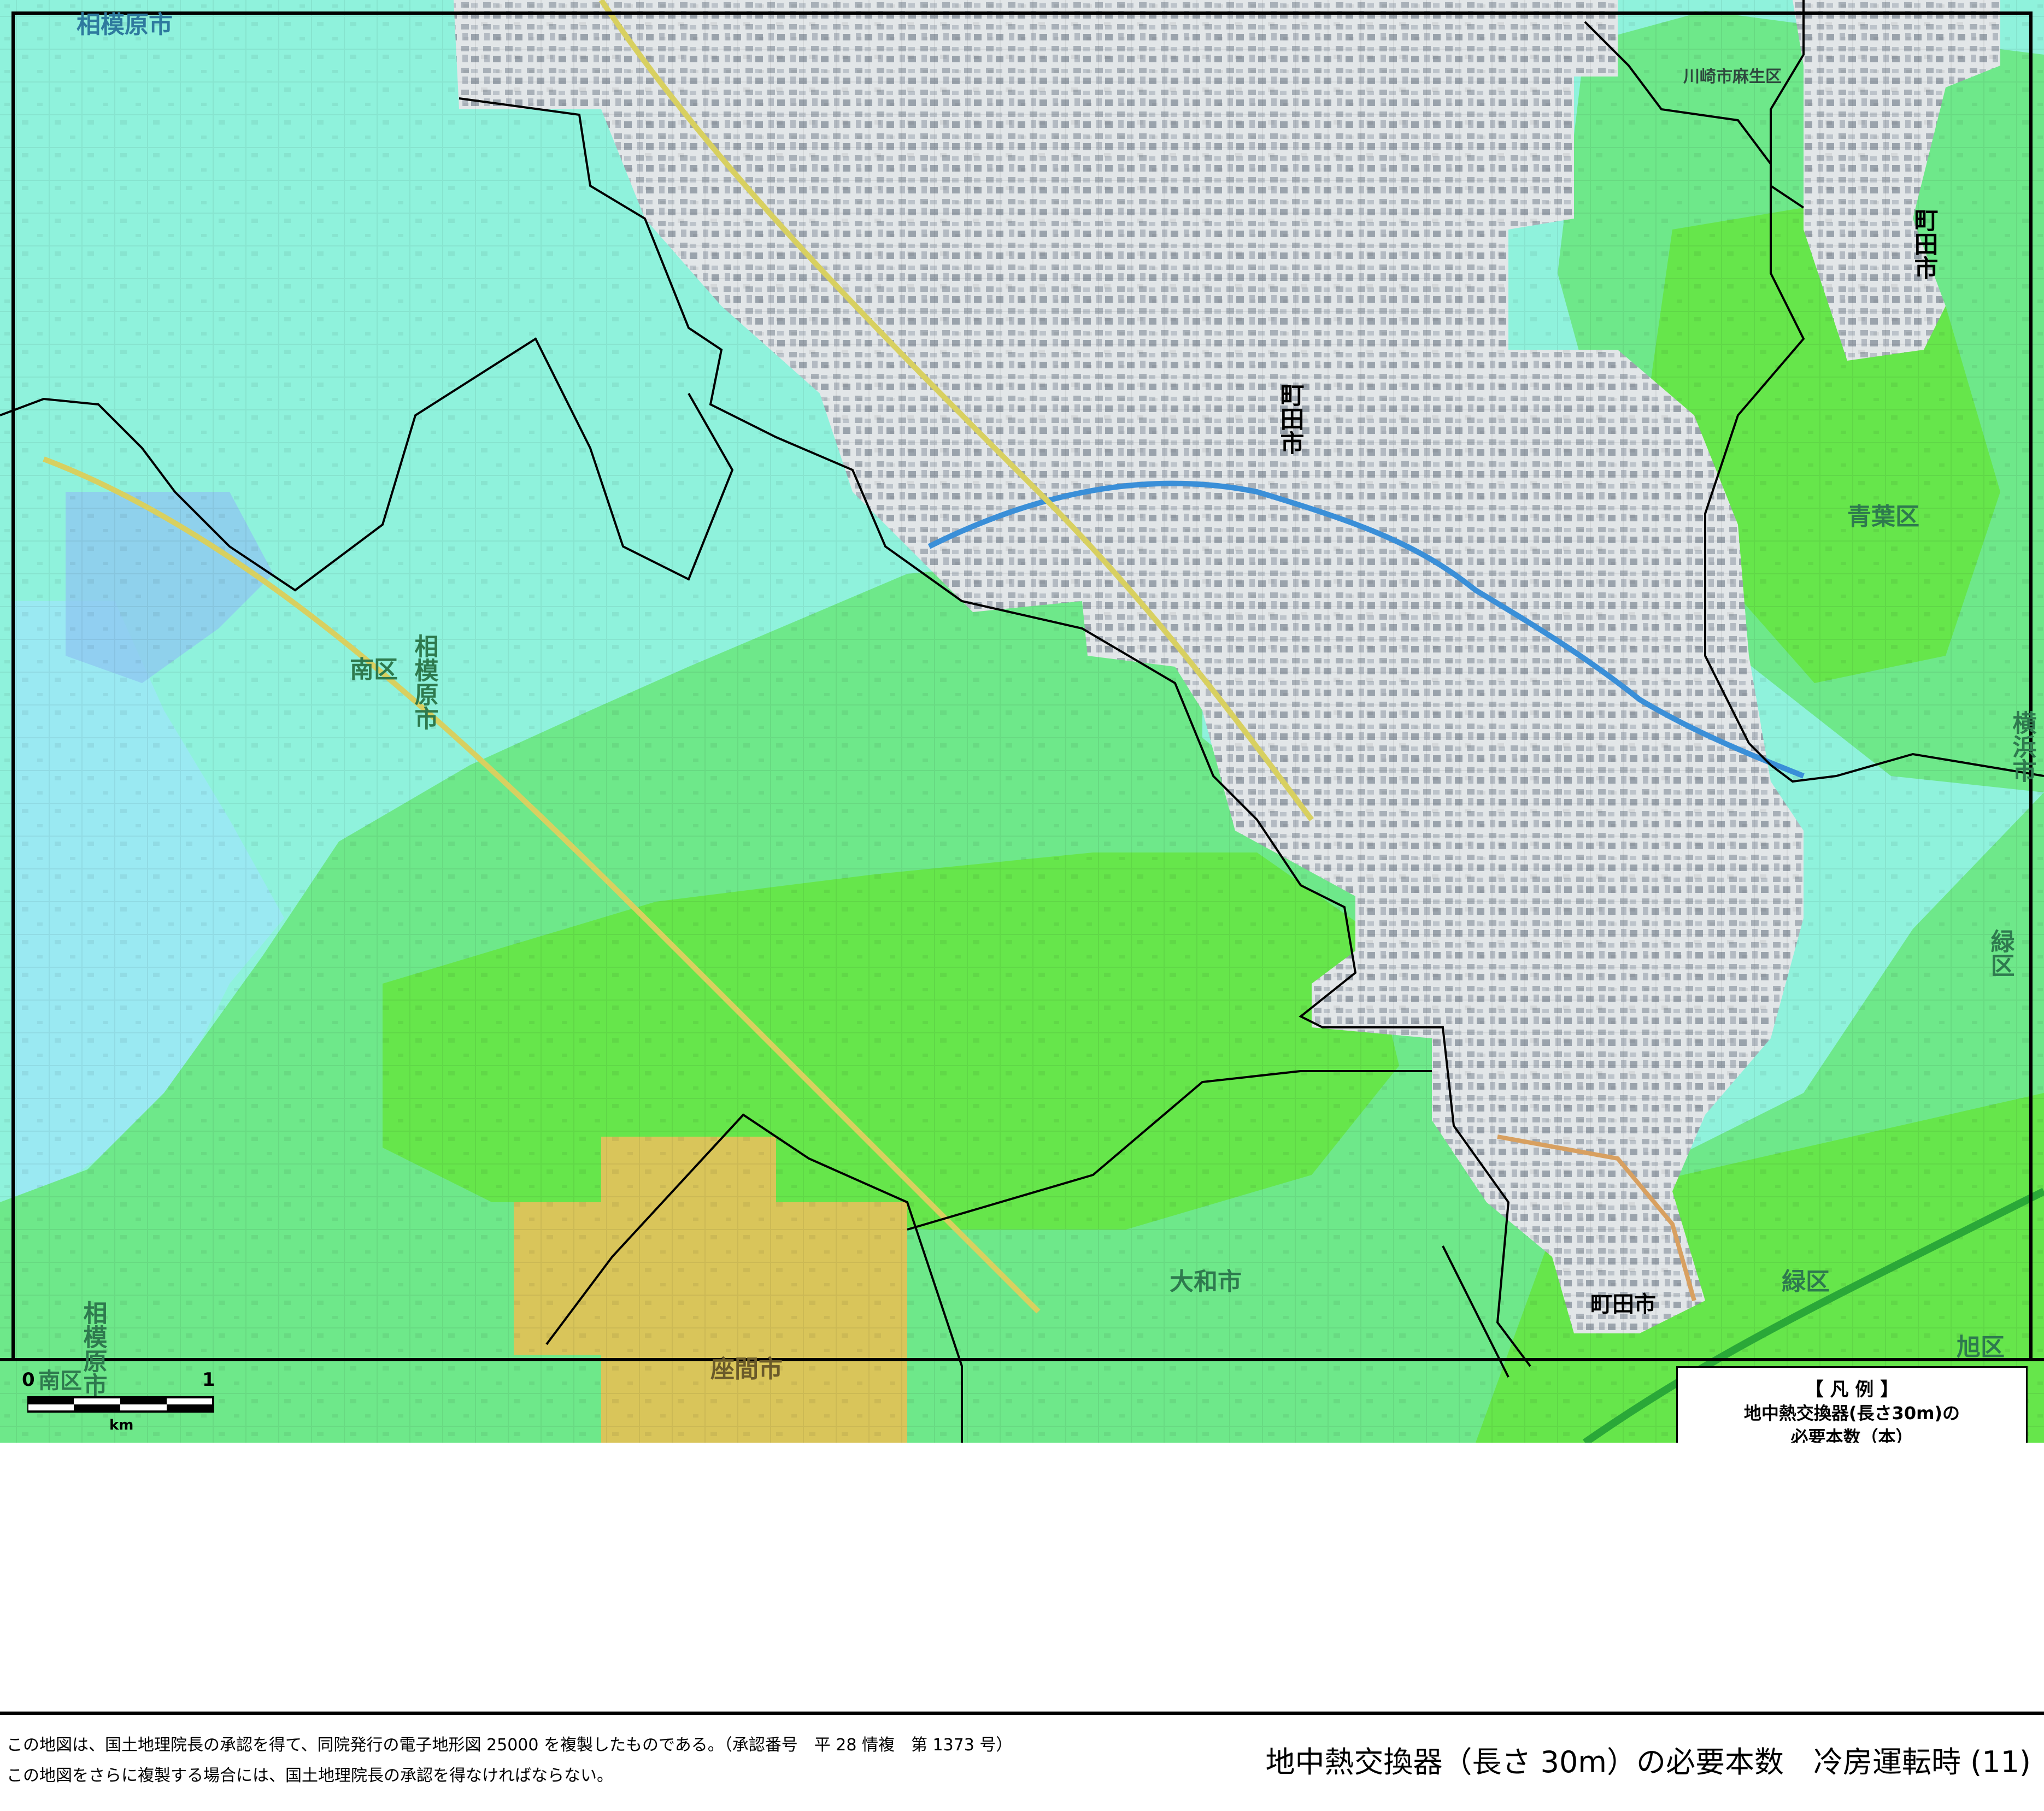 Image resolution: width=2044 pixels, height=1811 pixels. Describe the element at coordinates (1290, 419) in the screenshot. I see `label-machida-center: 町田市` at that location.